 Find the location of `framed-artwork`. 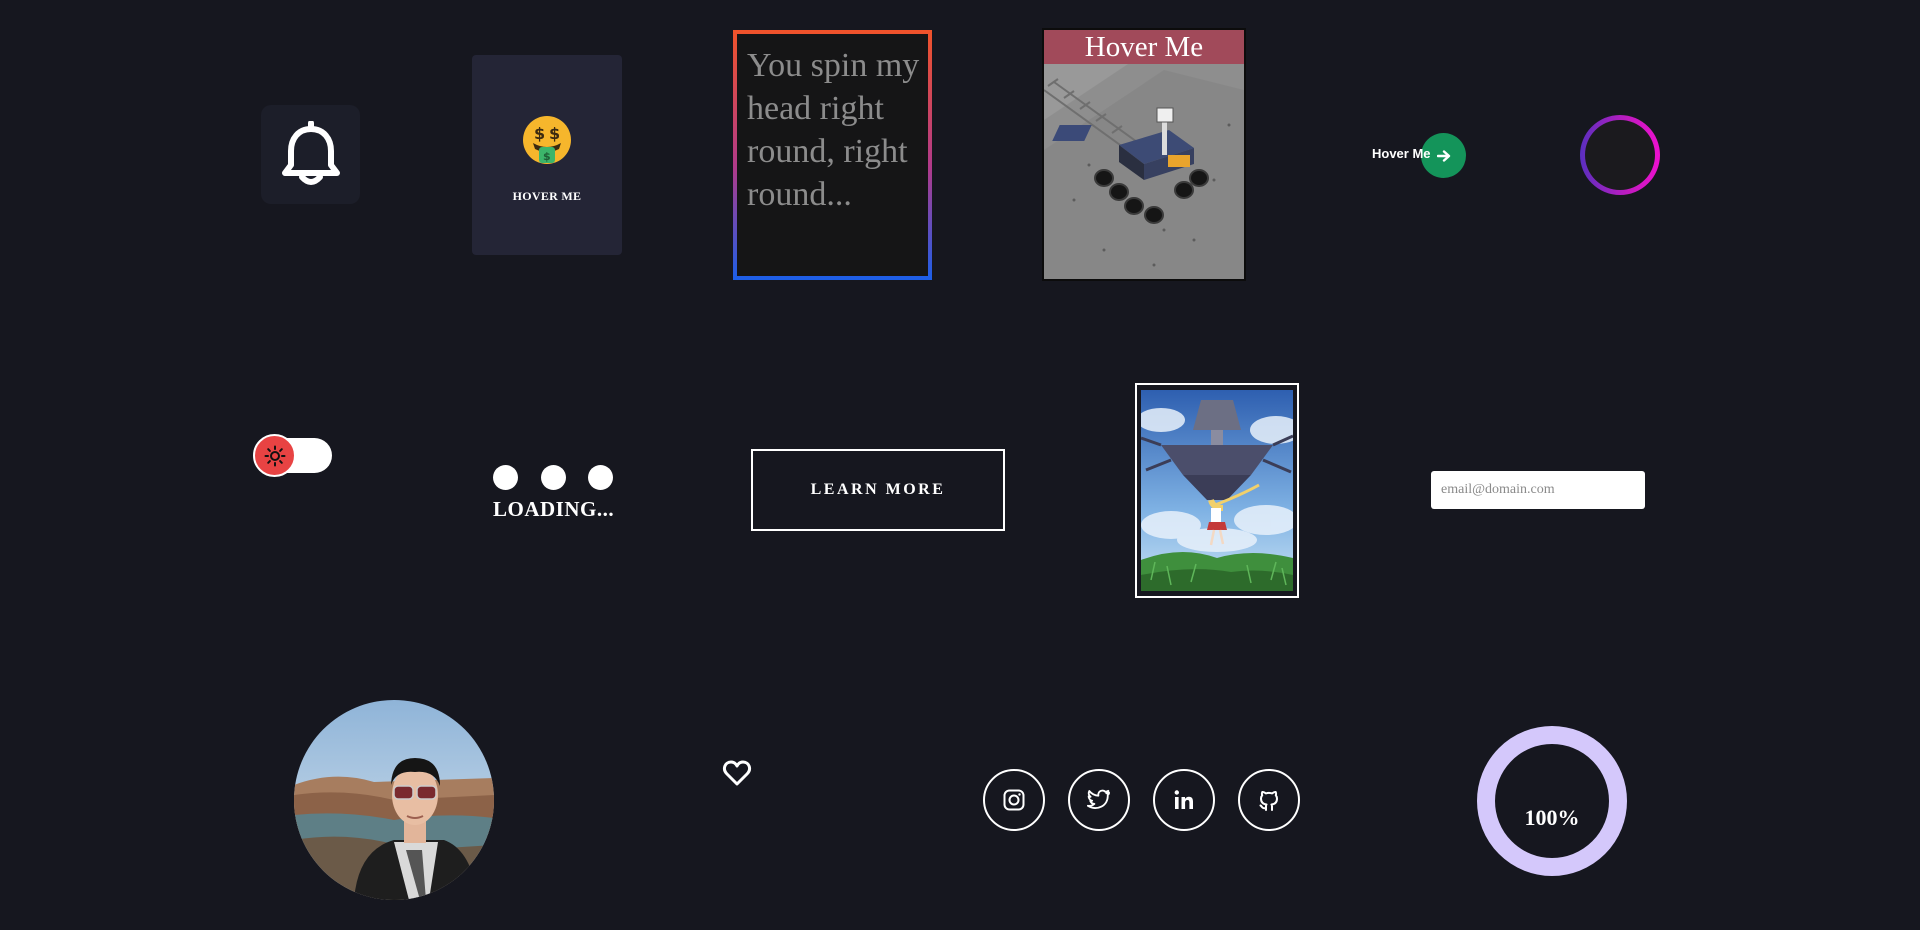

framed-artwork is located at coordinates (1217, 490).